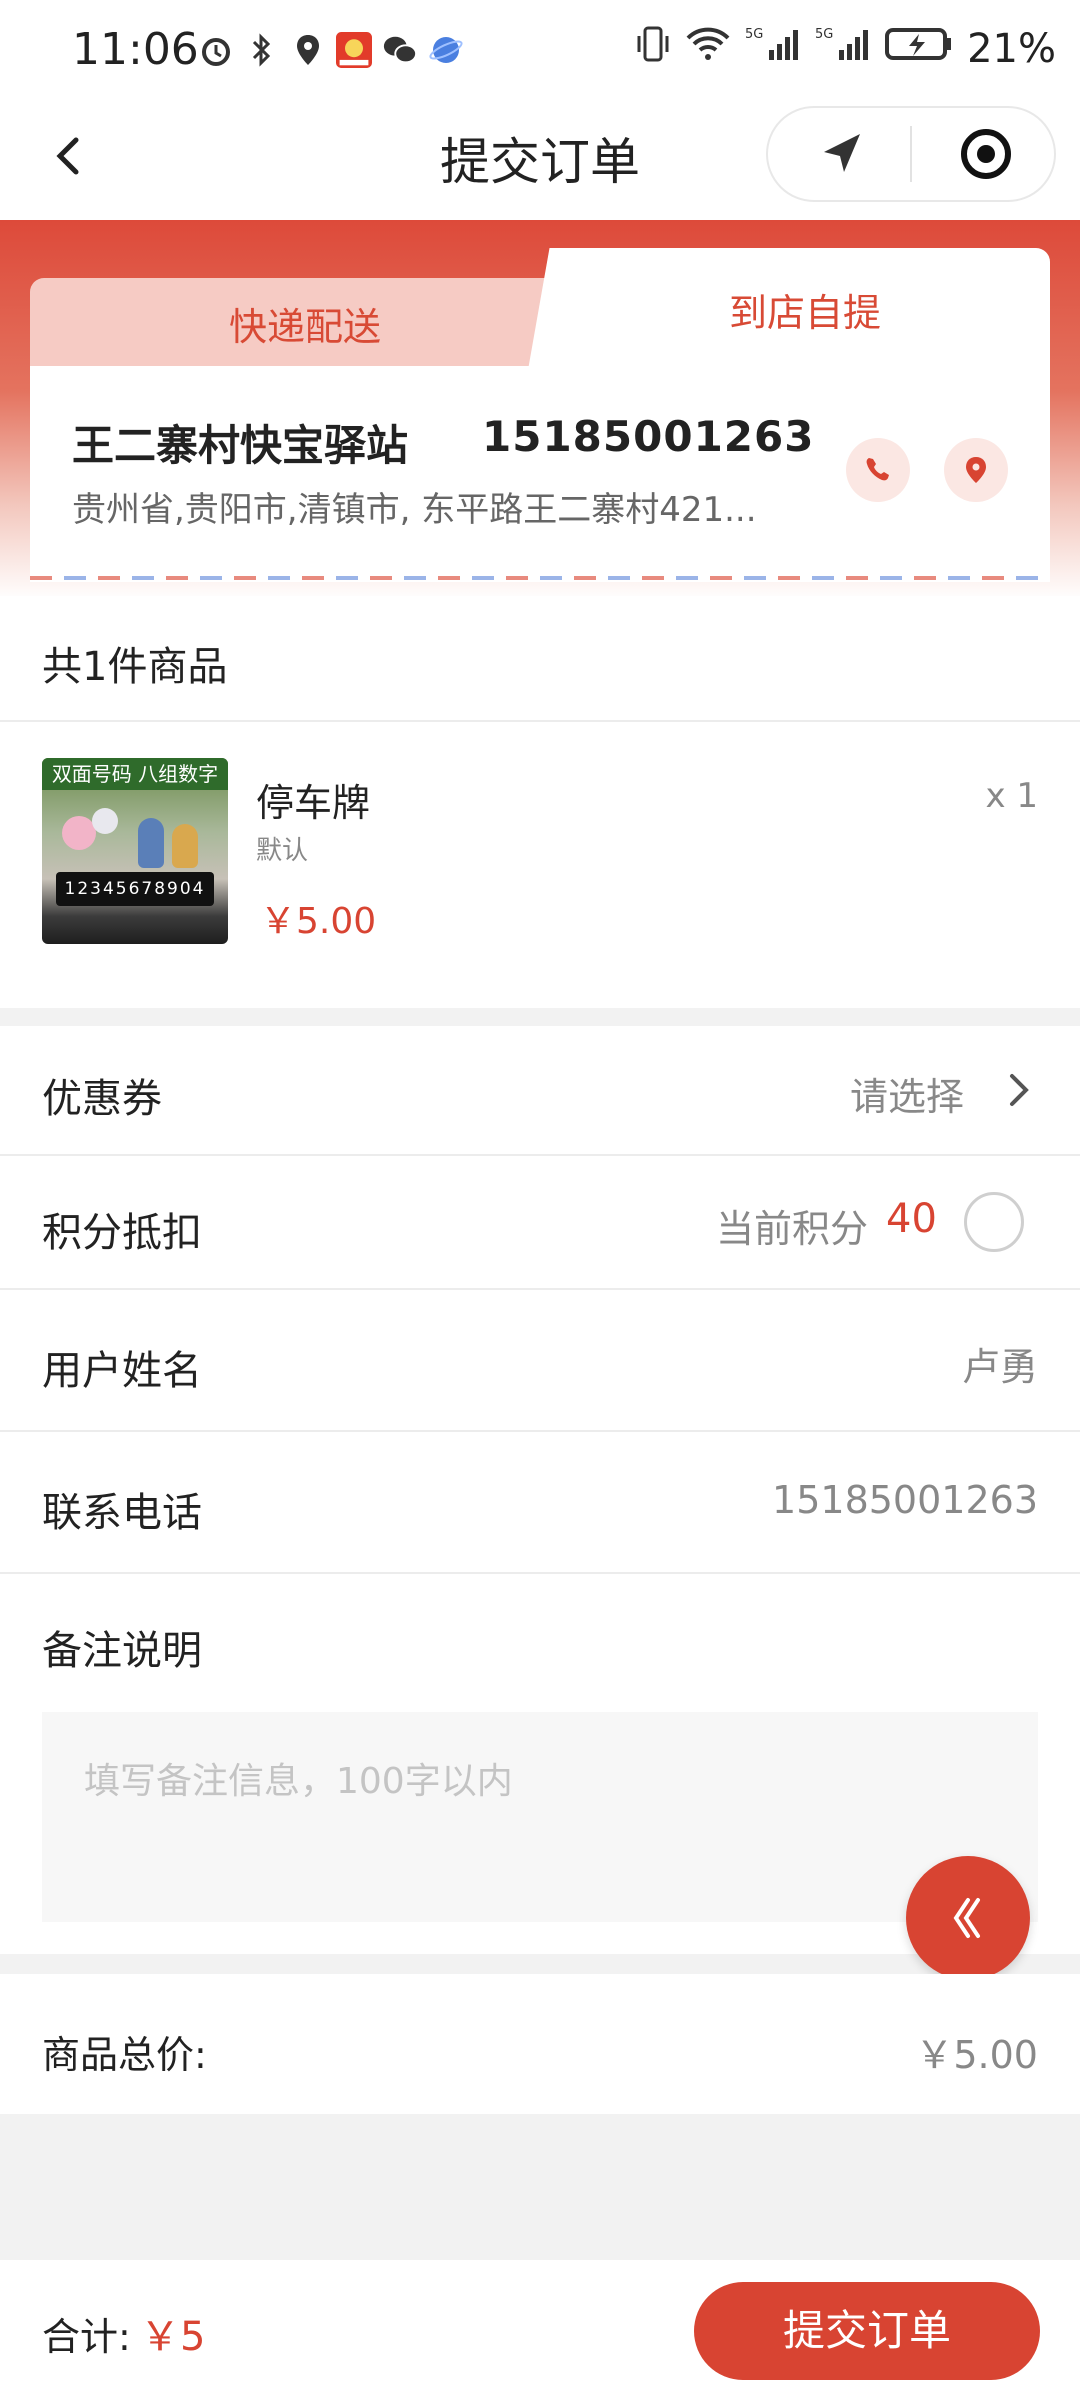 Image resolution: width=1080 pixels, height=2400 pixels. I want to click on user-name-label: 用户姓名, so click(122, 1371).